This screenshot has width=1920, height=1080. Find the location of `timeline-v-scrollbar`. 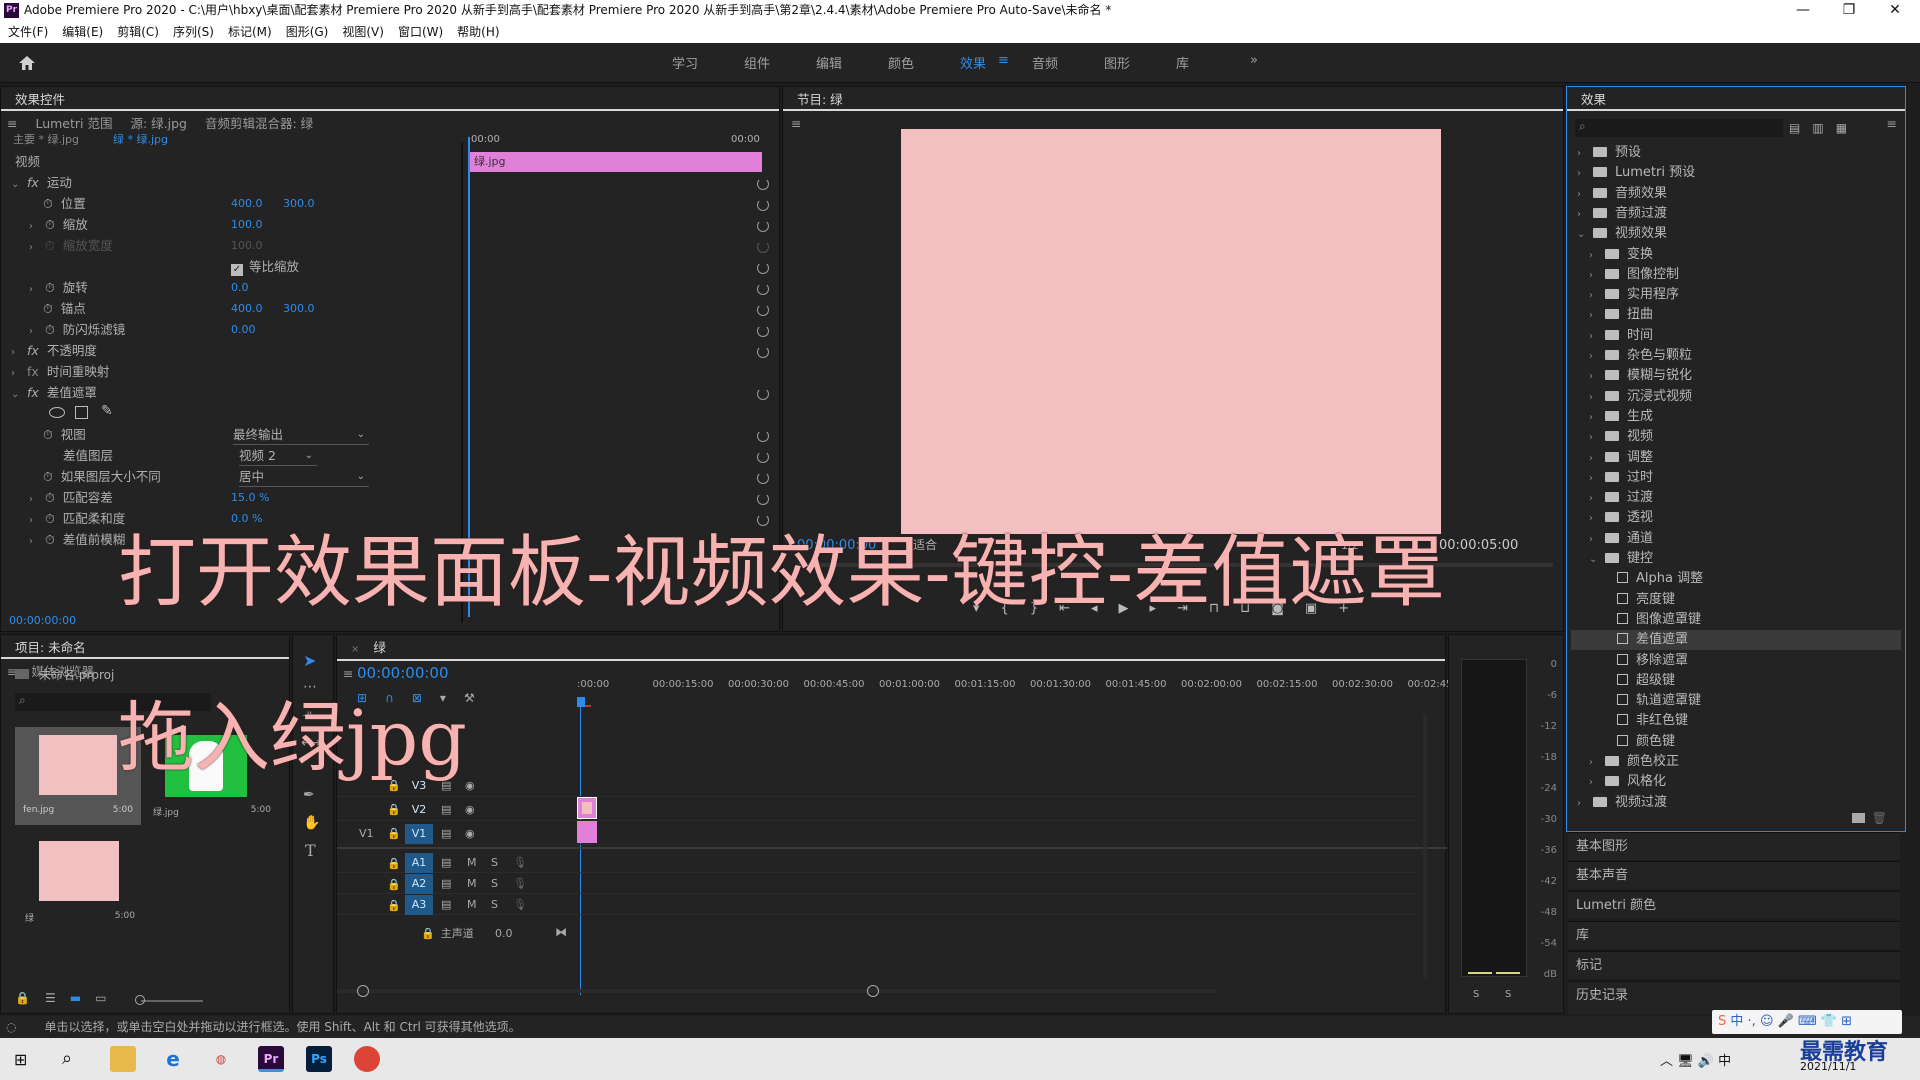

timeline-v-scrollbar is located at coordinates (1425, 847).